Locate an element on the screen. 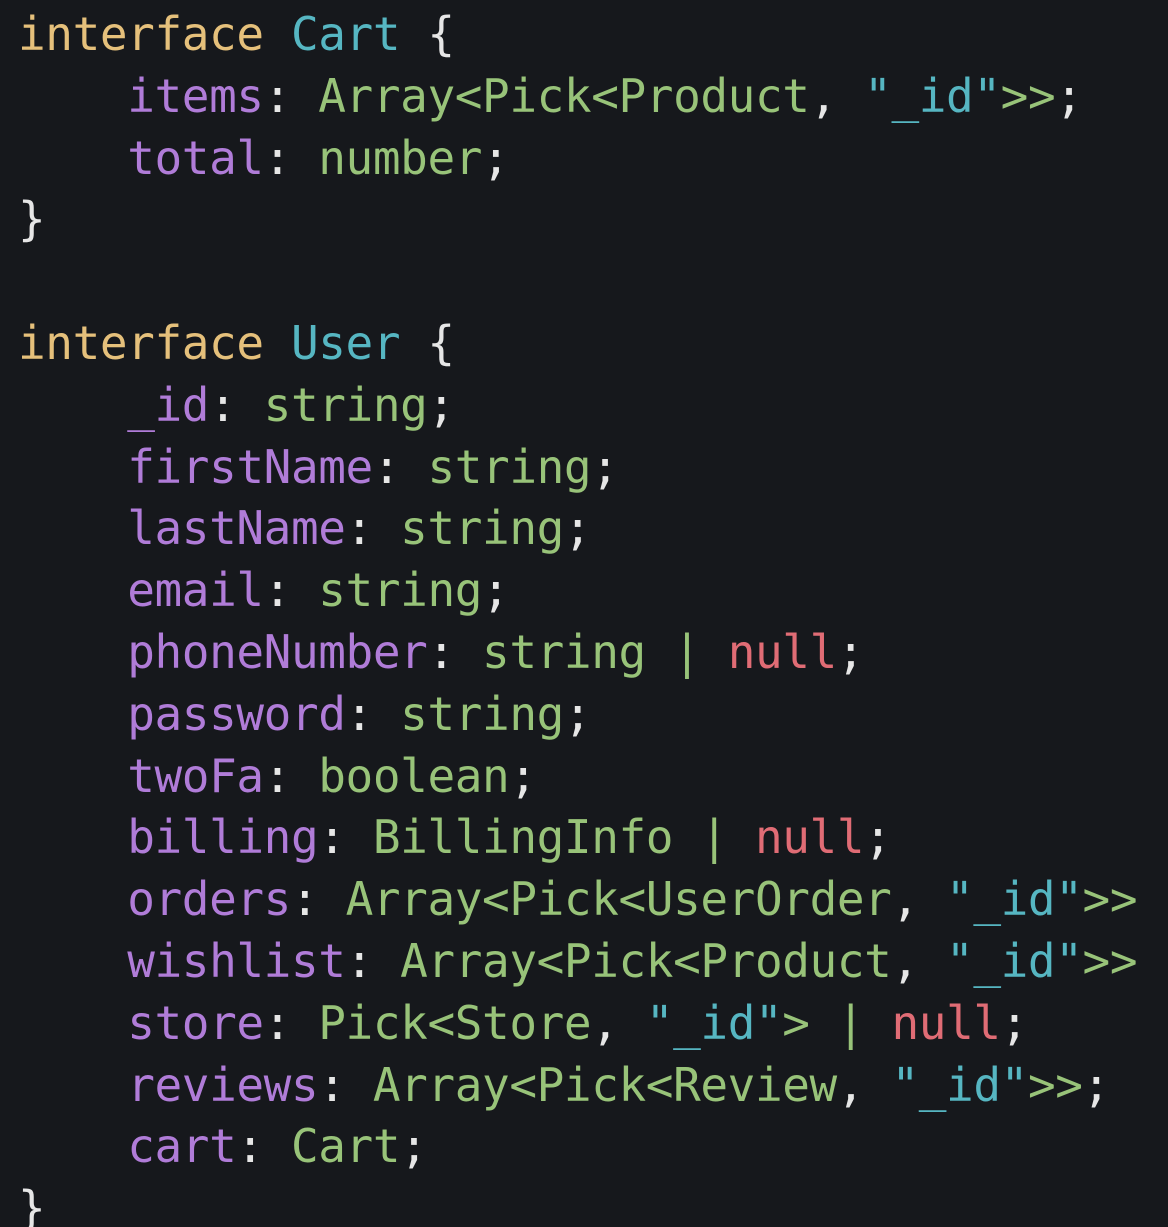 The width and height of the screenshot is (1168, 1227). type-token: boolean is located at coordinates (414, 775).